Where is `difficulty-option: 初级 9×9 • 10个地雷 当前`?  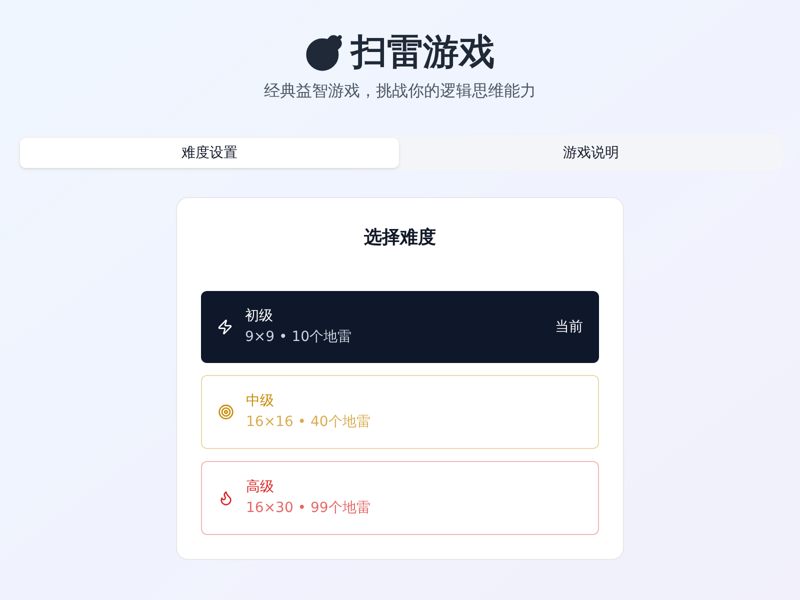
difficulty-option: 初级 9×9 • 10个地雷 当前 is located at coordinates (400, 327).